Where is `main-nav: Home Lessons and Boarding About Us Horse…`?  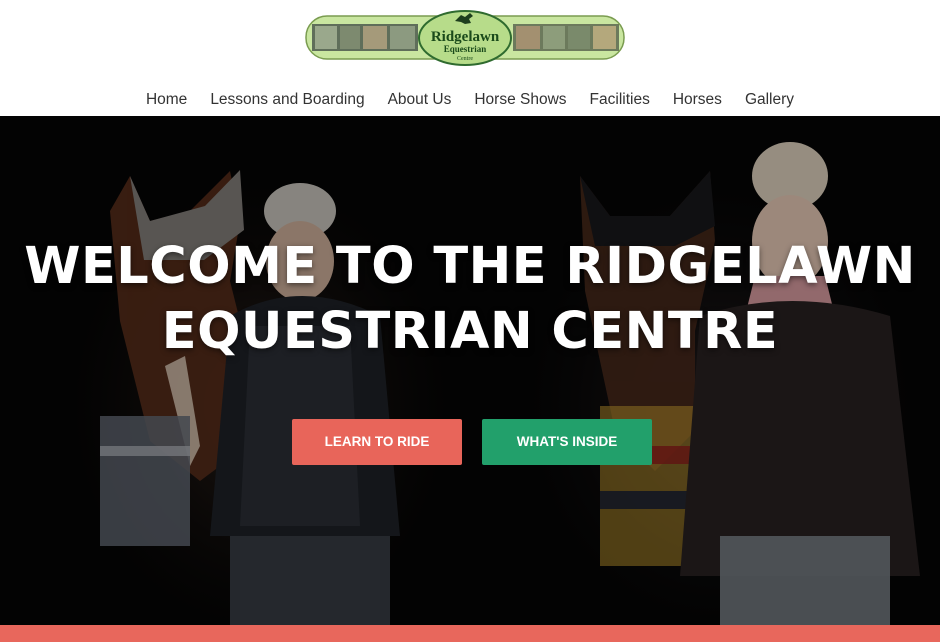 main-nav: Home Lessons and Boarding About Us Horse… is located at coordinates (470, 100).